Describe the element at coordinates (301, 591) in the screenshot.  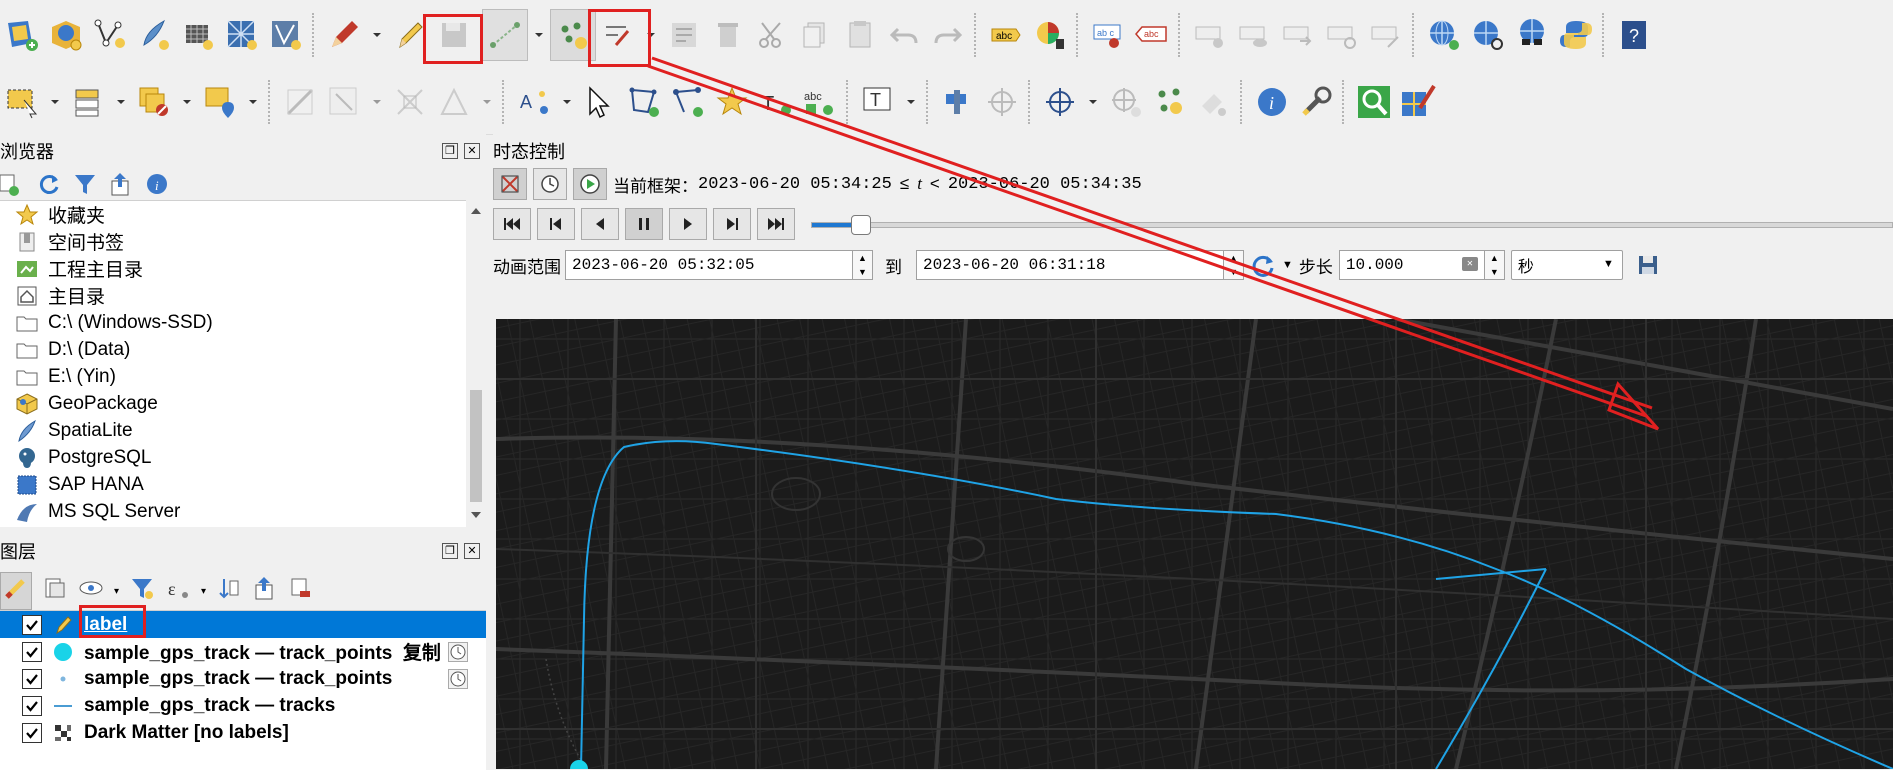
I see `remove-layer-icon` at that location.